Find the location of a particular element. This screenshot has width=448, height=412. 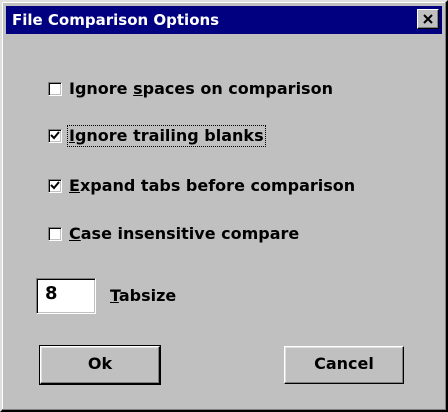

case-insensitive-label: Case insensitive compare is located at coordinates (184, 233).